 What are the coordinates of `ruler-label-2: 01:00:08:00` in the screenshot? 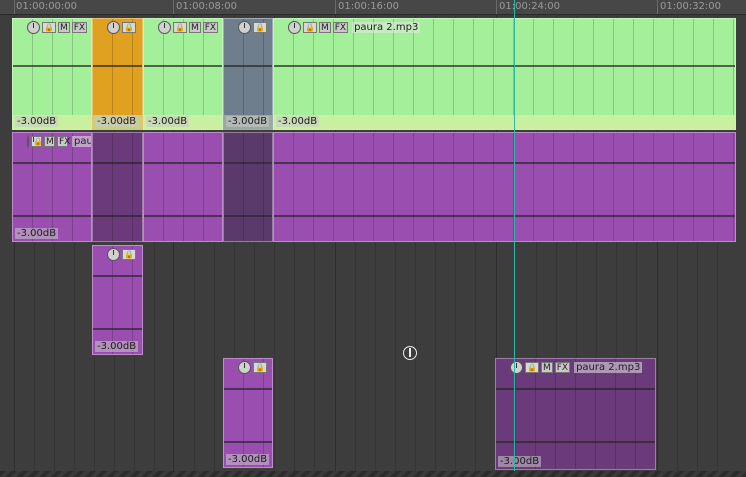 It's located at (207, 6).